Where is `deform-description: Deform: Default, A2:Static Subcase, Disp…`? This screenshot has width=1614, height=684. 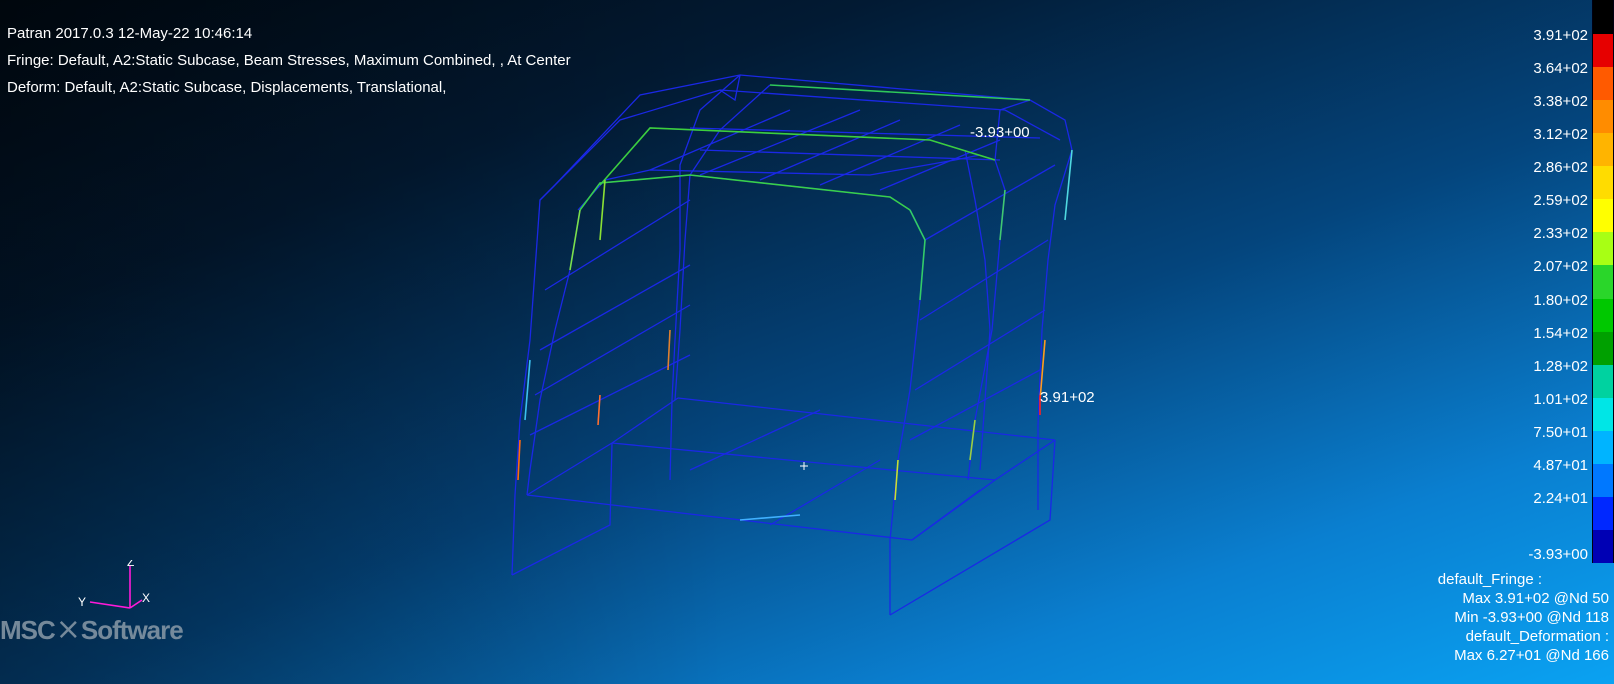 deform-description: Deform: Default, A2:Static Subcase, Disp… is located at coordinates (227, 87).